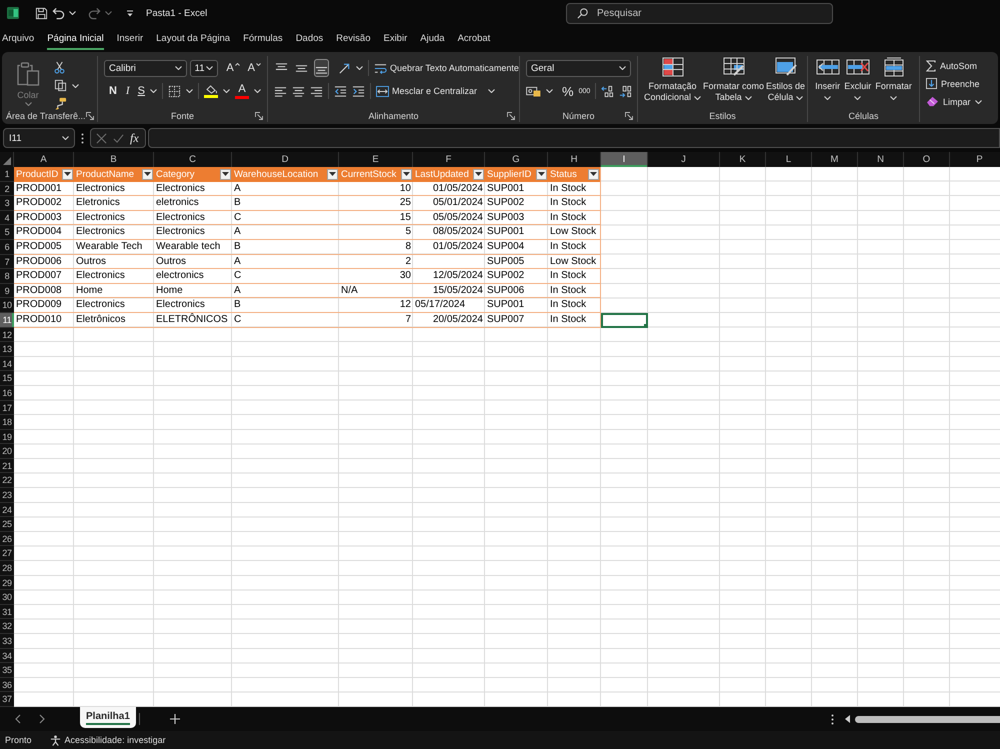  I want to click on column-header: H, so click(574, 159).